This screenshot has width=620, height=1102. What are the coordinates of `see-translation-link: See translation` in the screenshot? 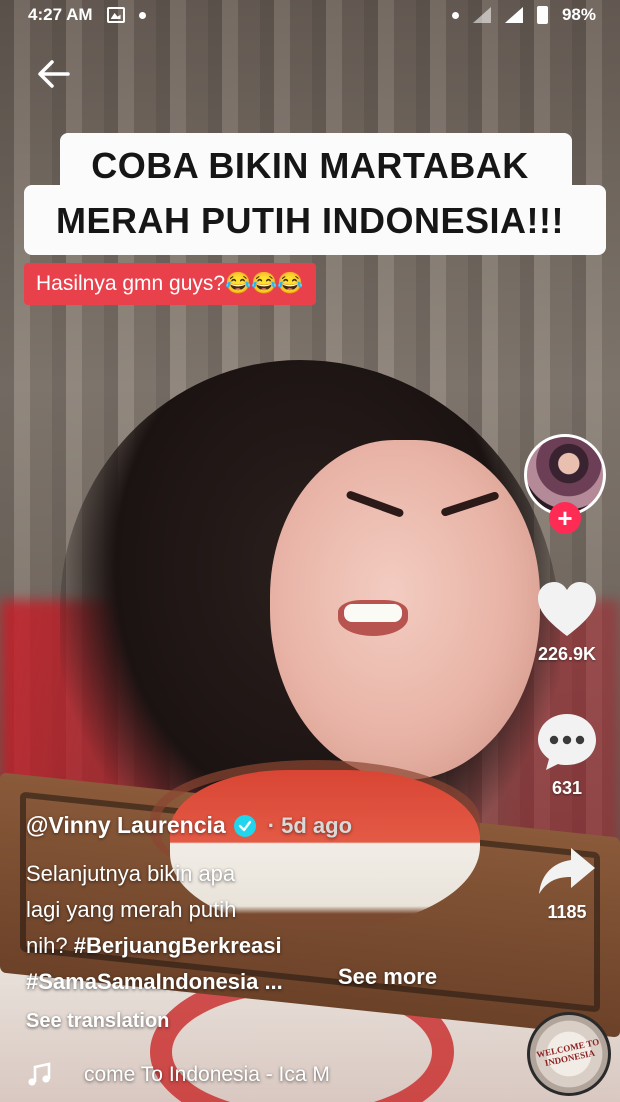 It's located at (97, 1021).